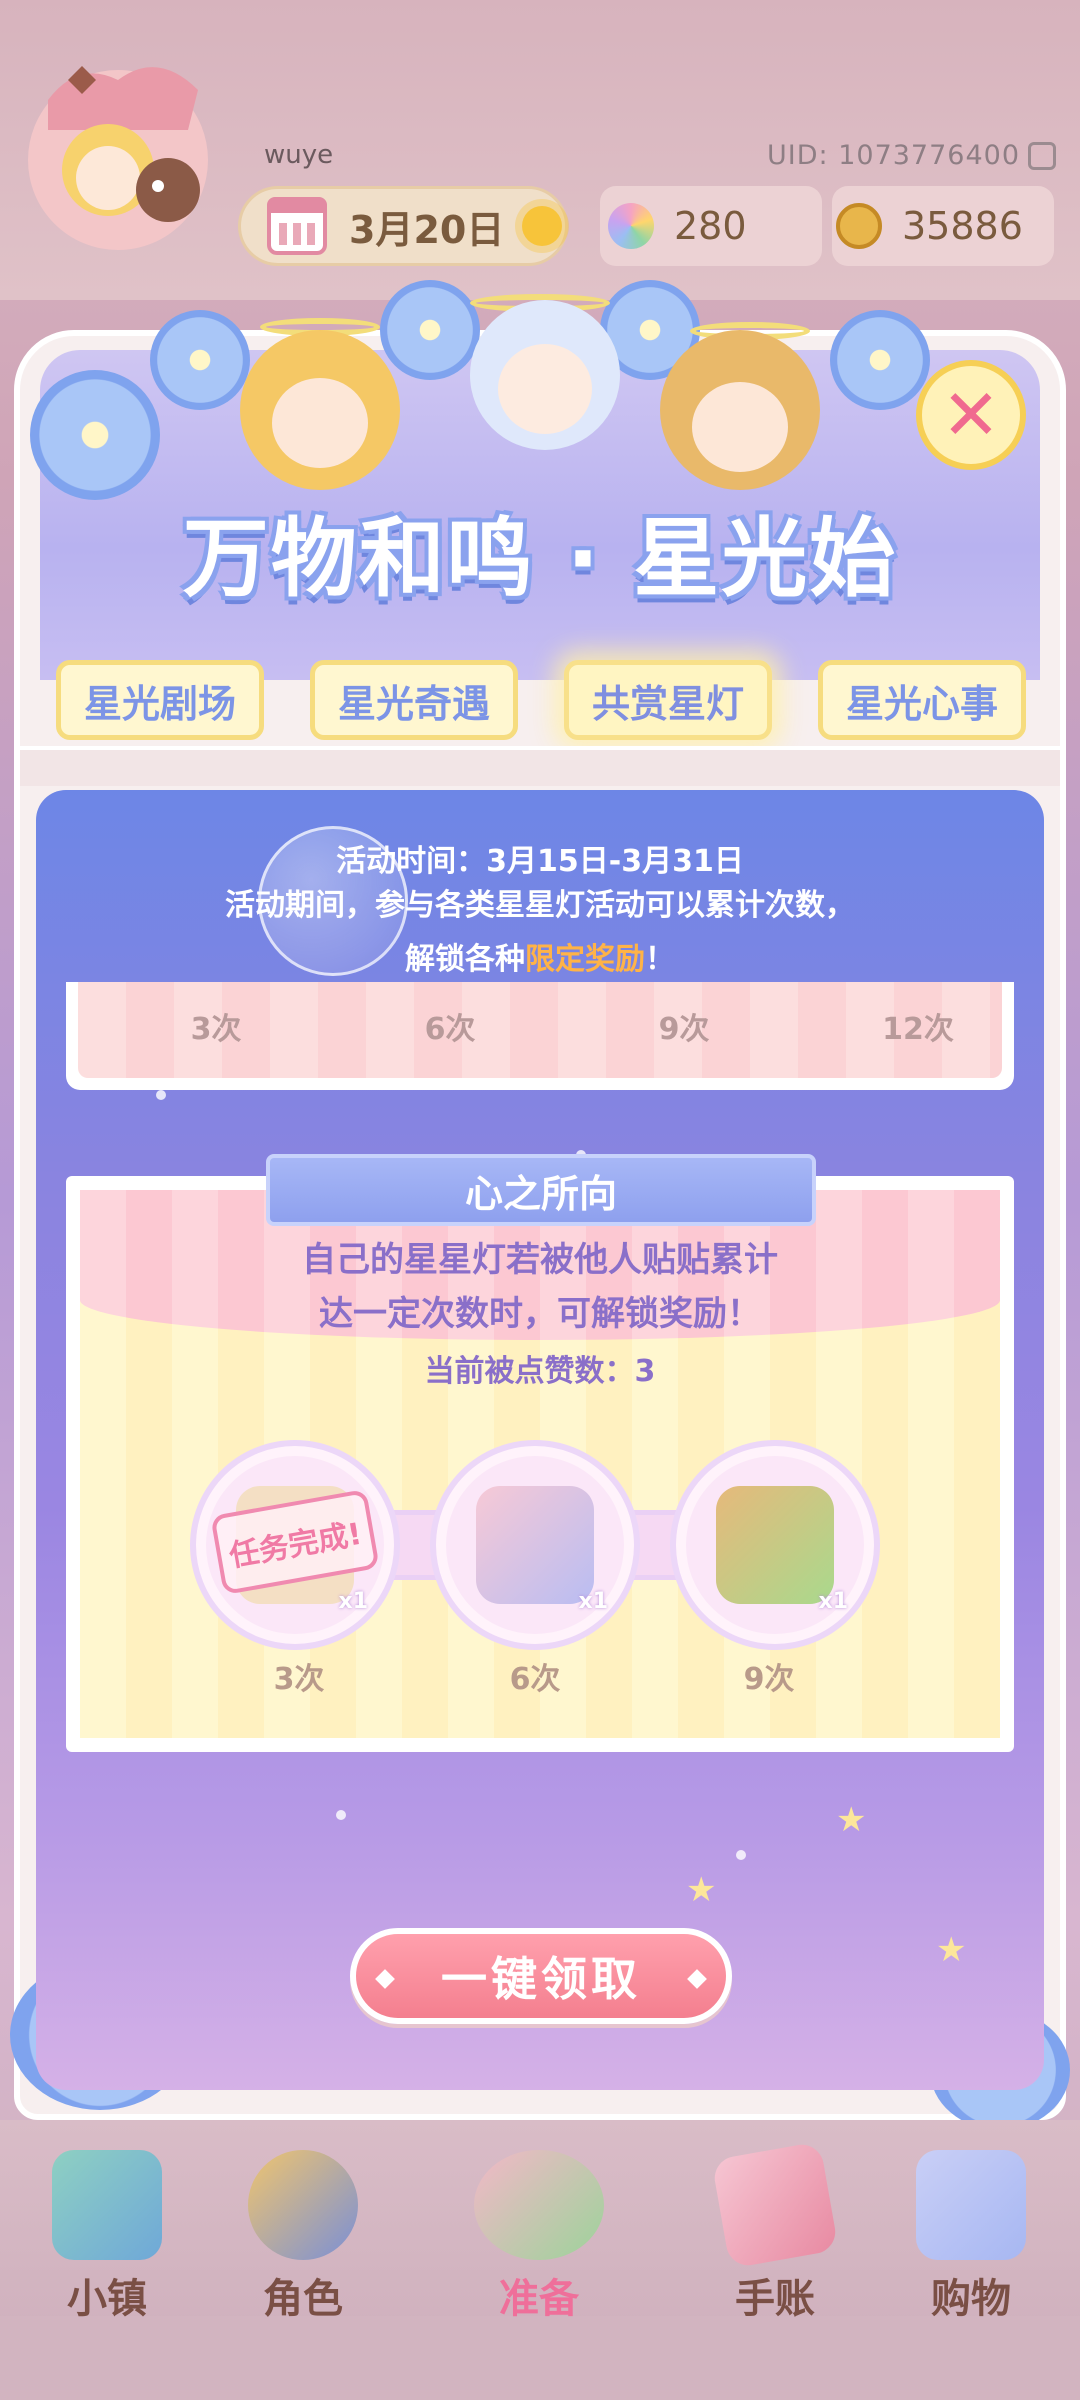 This screenshot has height=2400, width=1080. Describe the element at coordinates (540, 861) in the screenshot. I see `event-time: 活动时间：3月15日-3月31日` at that location.